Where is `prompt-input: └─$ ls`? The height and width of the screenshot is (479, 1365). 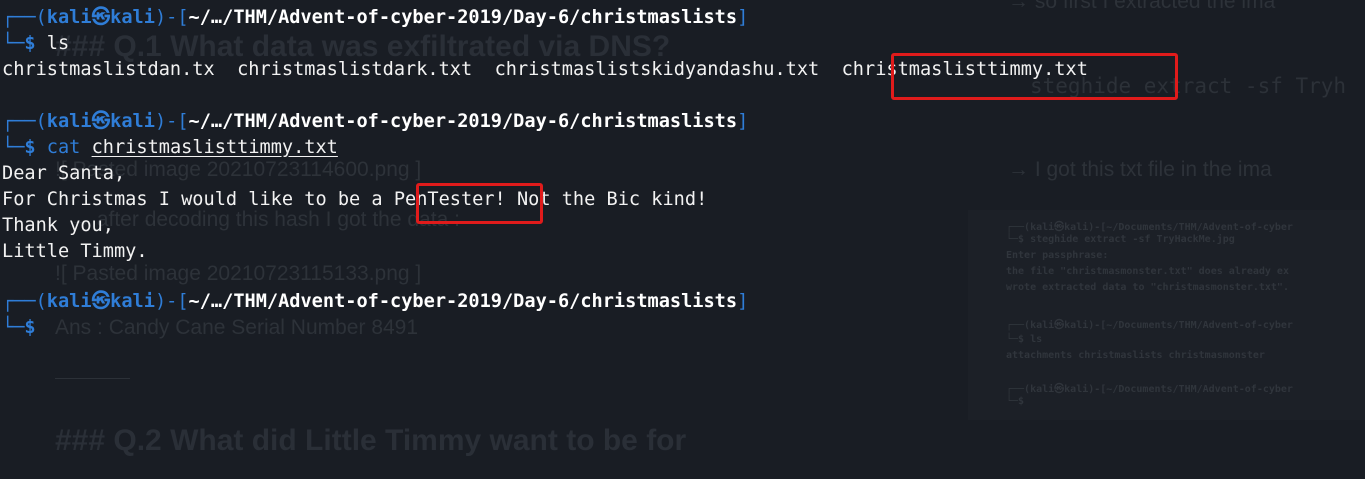
prompt-input: └─$ ls is located at coordinates (35, 44).